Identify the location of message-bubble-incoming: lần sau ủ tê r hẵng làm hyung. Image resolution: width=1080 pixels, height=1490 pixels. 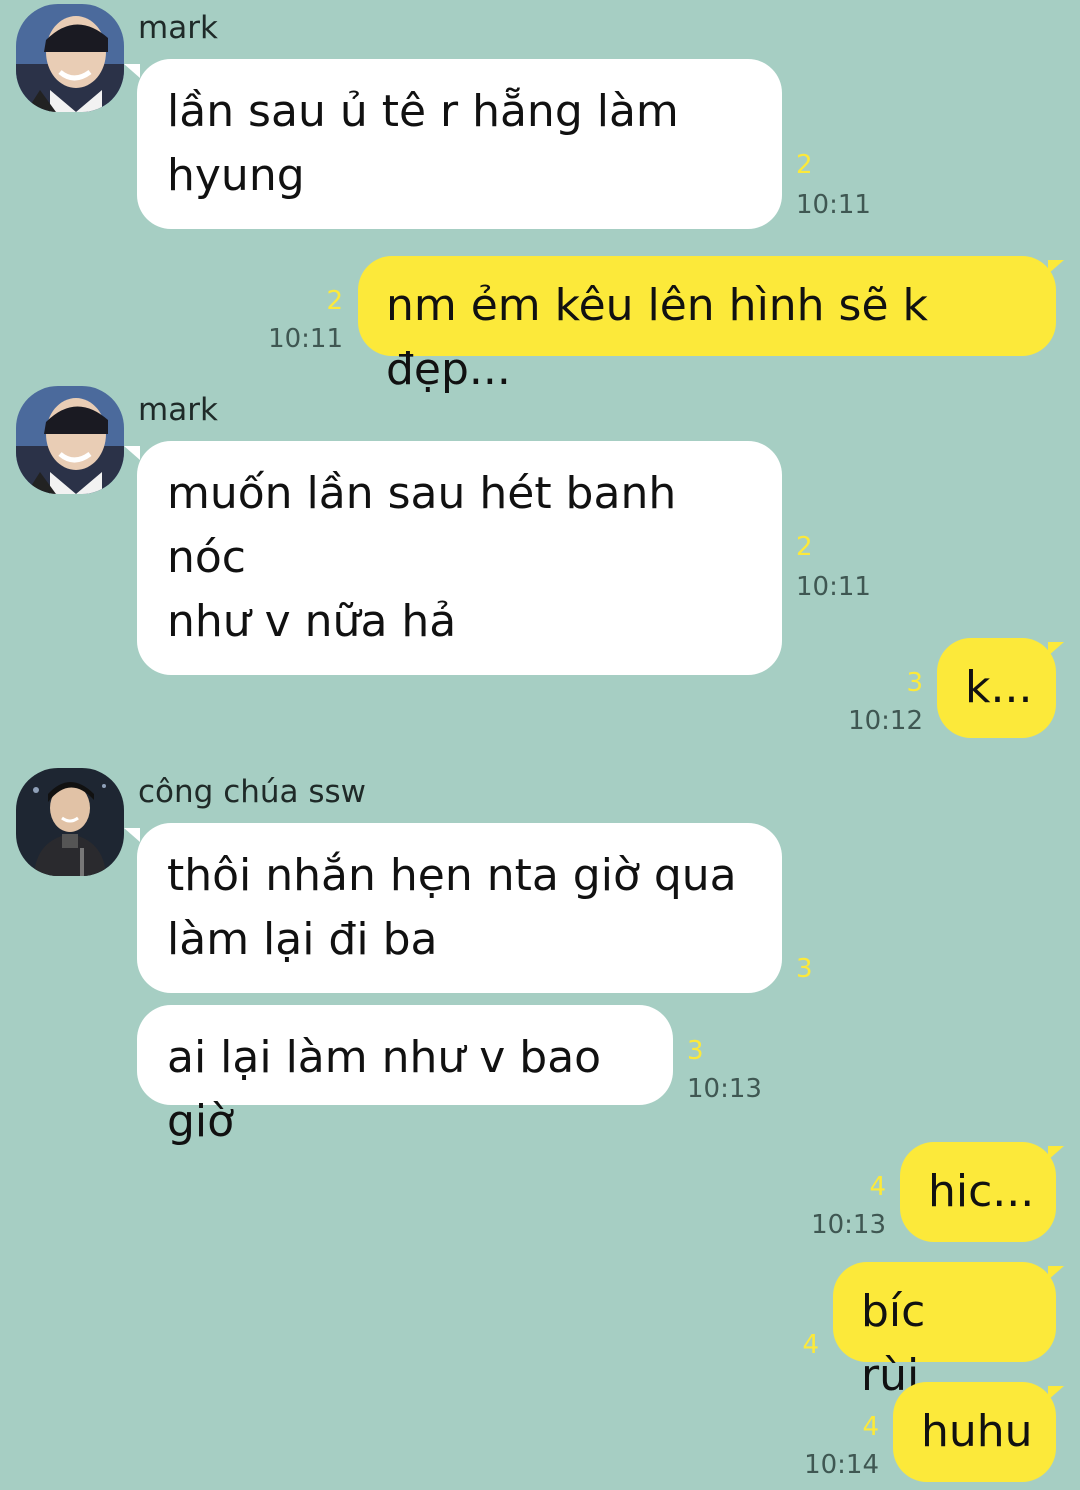
(459, 144).